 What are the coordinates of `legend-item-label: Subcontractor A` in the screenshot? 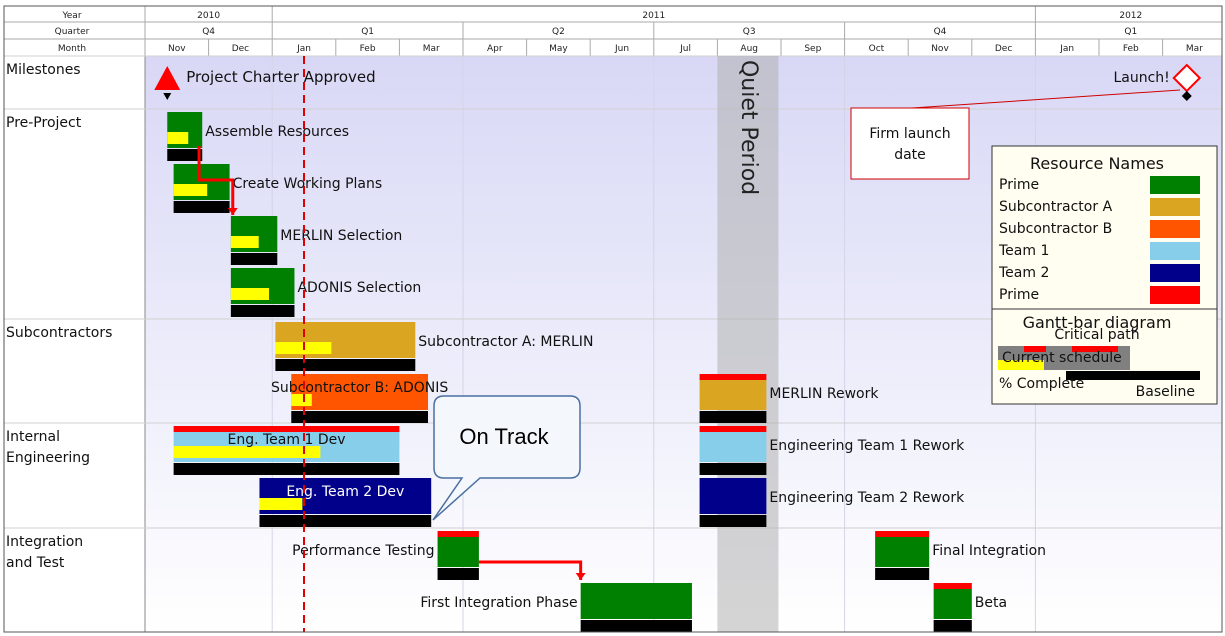 It's located at (1056, 207).